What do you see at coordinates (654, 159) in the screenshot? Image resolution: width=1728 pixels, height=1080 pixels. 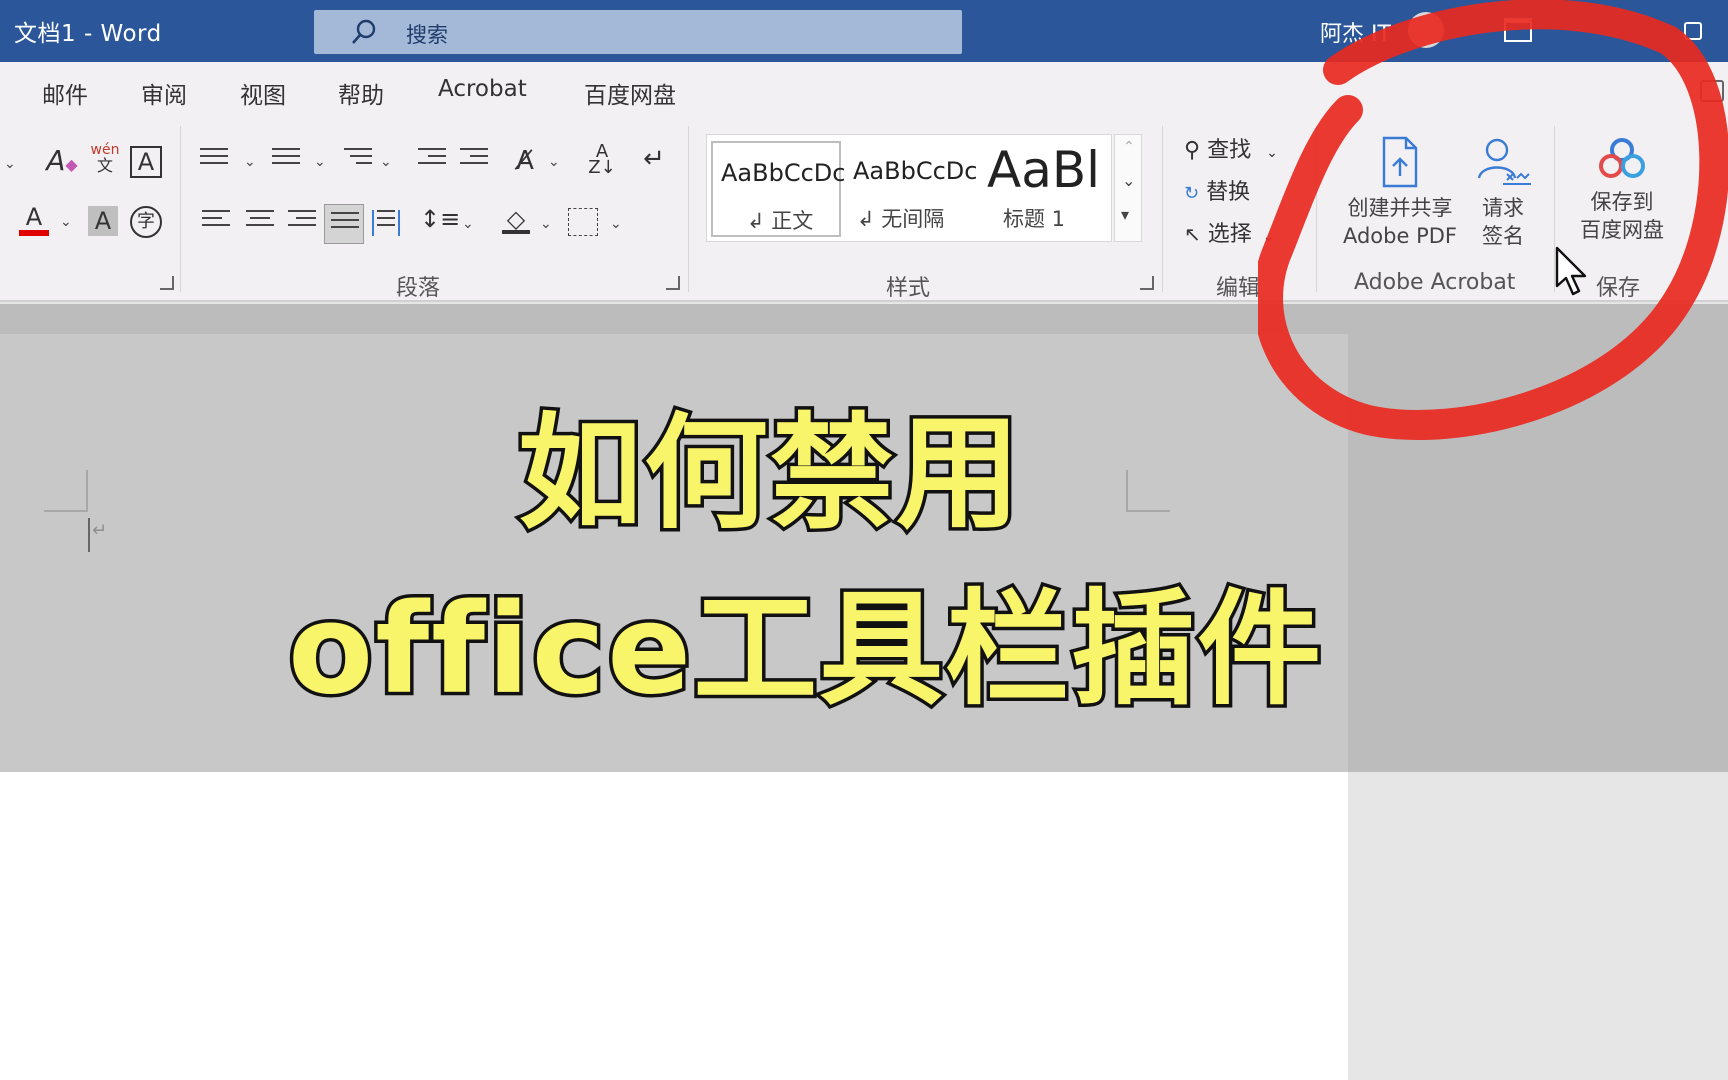 I see `show-hide-marks-icon: ↵` at bounding box center [654, 159].